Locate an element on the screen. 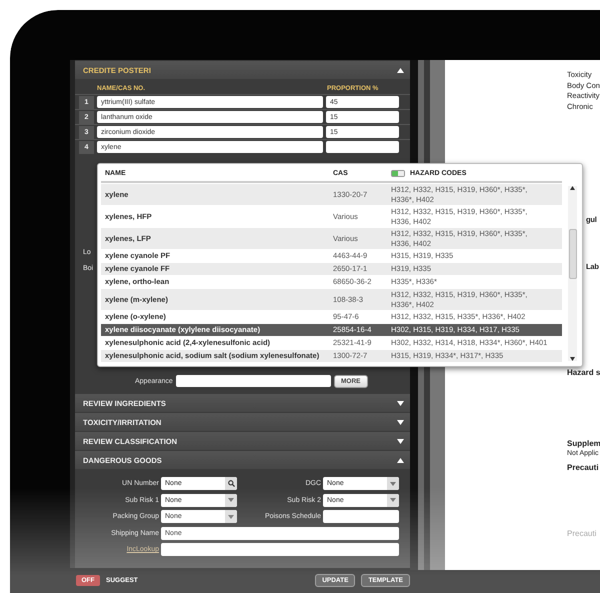 This screenshot has height=593, width=600. search-icon is located at coordinates (231, 483).